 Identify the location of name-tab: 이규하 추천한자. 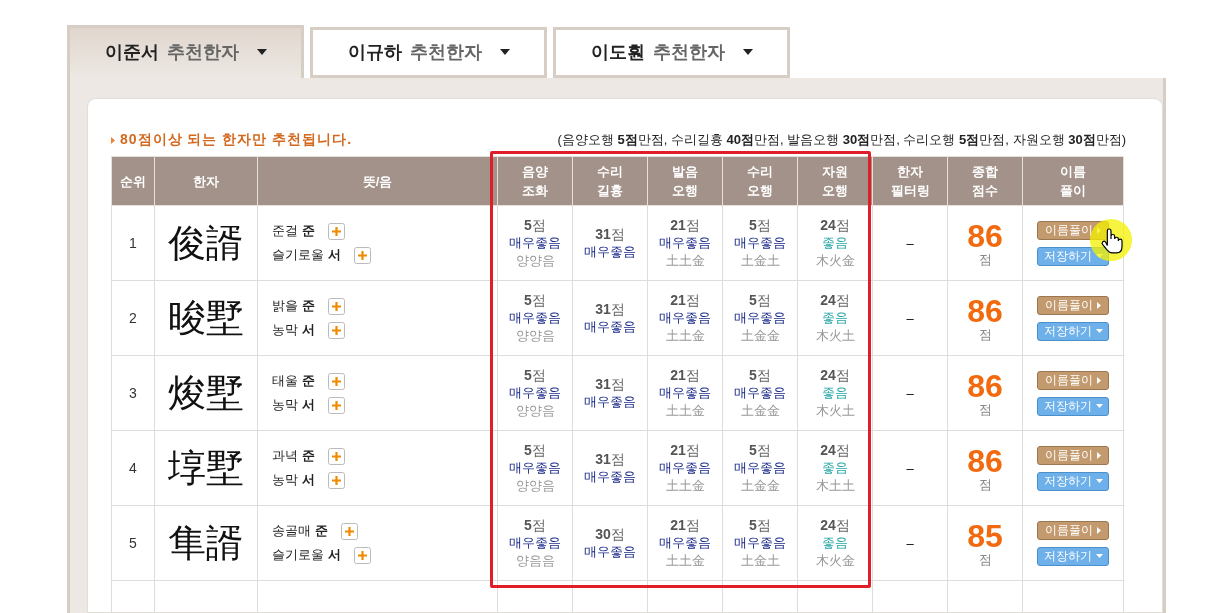
(428, 52).